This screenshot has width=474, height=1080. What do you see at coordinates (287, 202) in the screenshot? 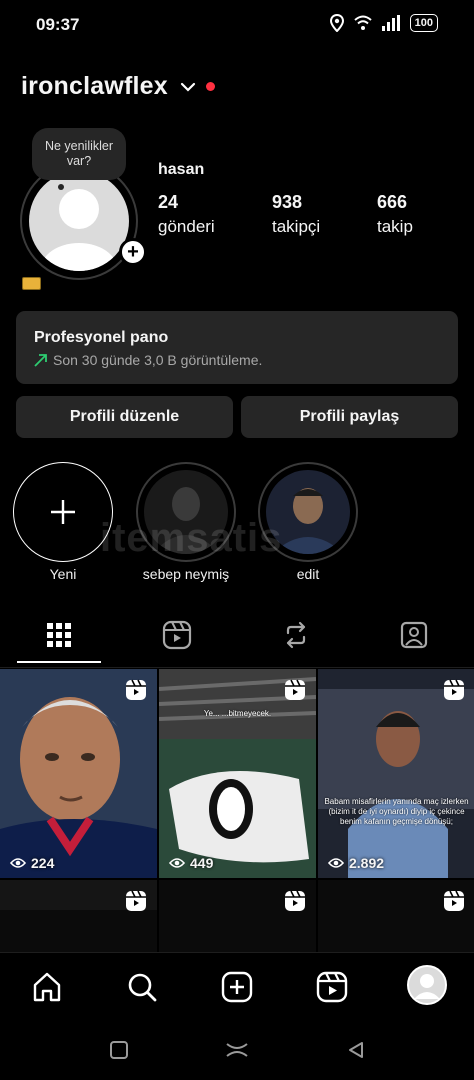
I see `stat-followers-value: 938` at bounding box center [287, 202].